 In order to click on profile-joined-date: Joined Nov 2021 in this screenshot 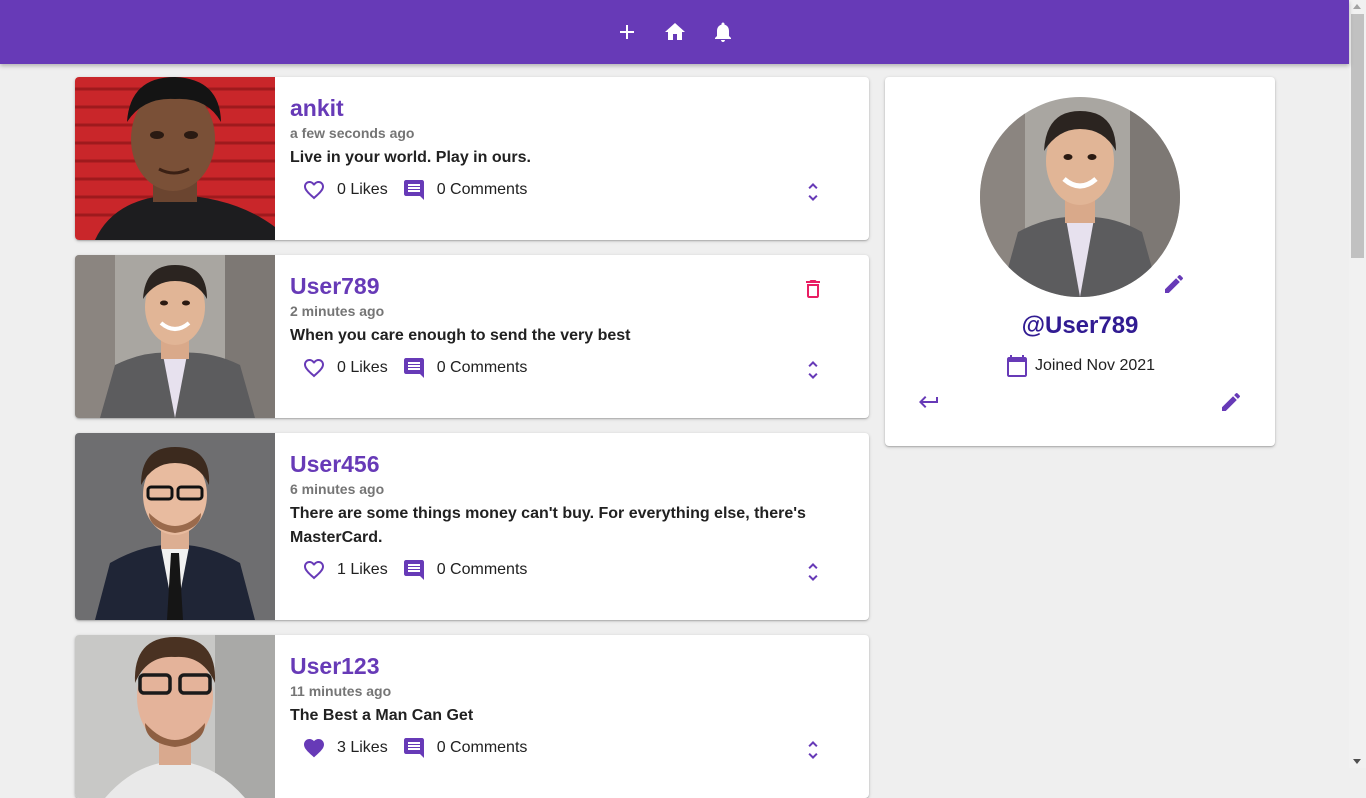, I will do `click(1080, 366)`.